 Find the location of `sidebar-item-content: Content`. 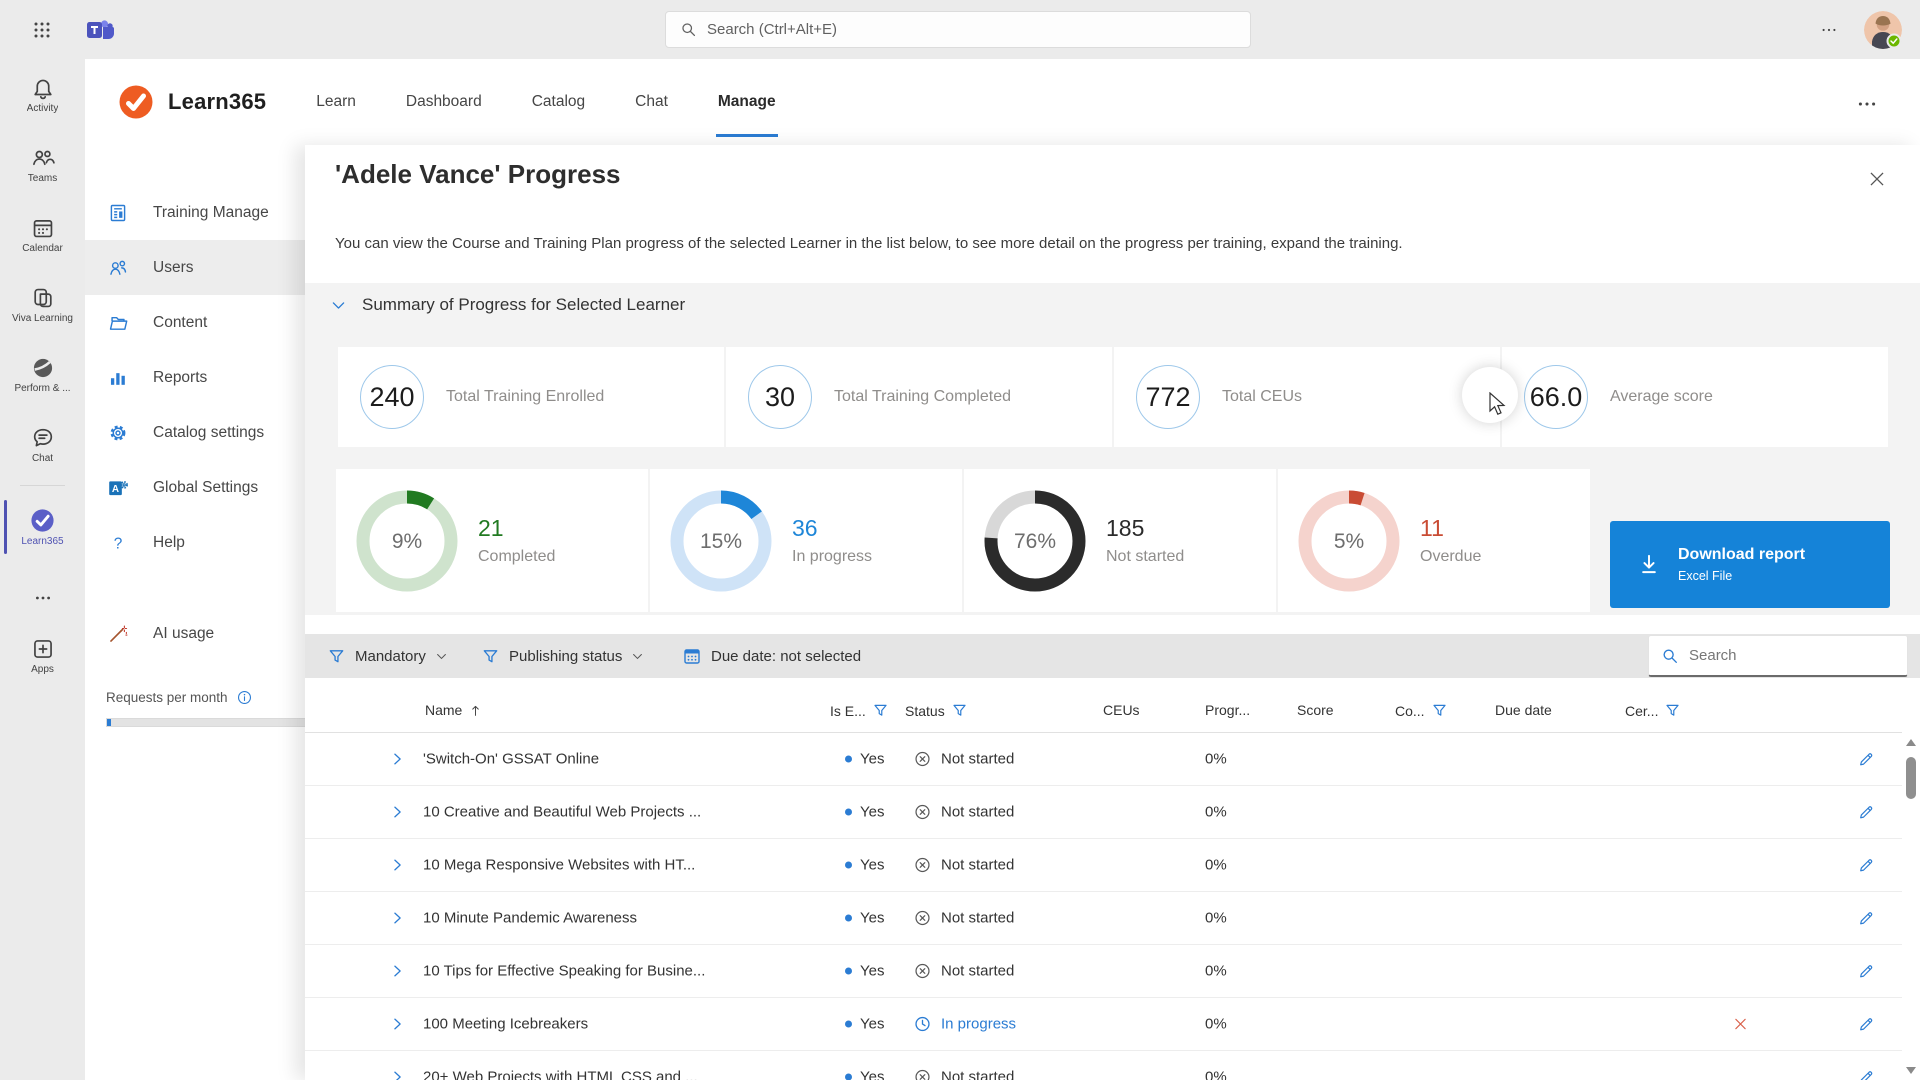

sidebar-item-content: Content is located at coordinates (195, 322).